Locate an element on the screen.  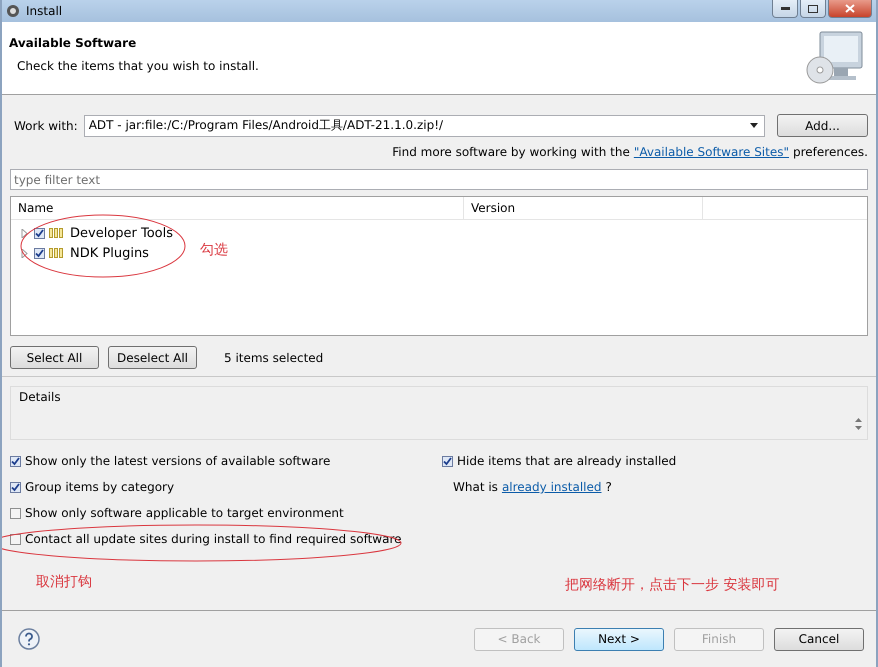
column-header: Name is located at coordinates (237, 208).